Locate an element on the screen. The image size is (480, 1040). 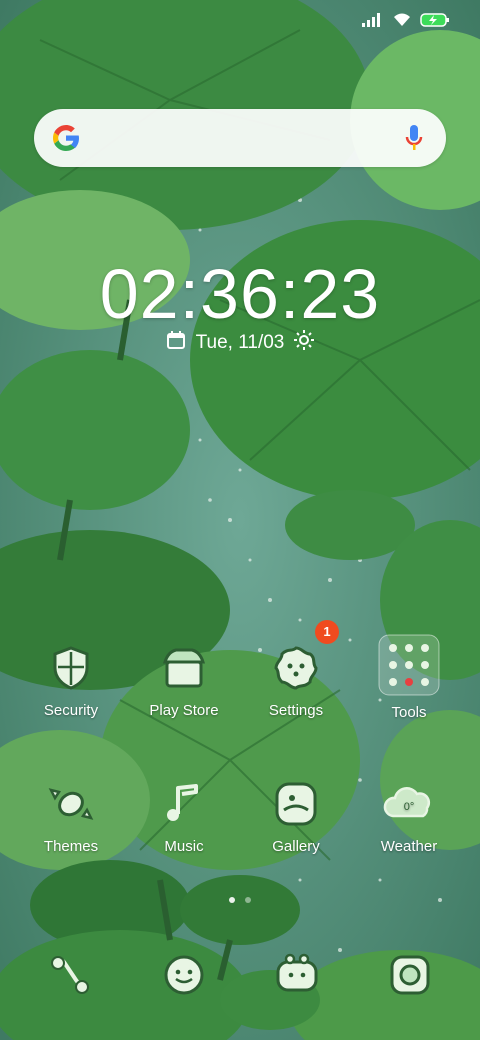
app-label: Security is located at coordinates (71, 710).